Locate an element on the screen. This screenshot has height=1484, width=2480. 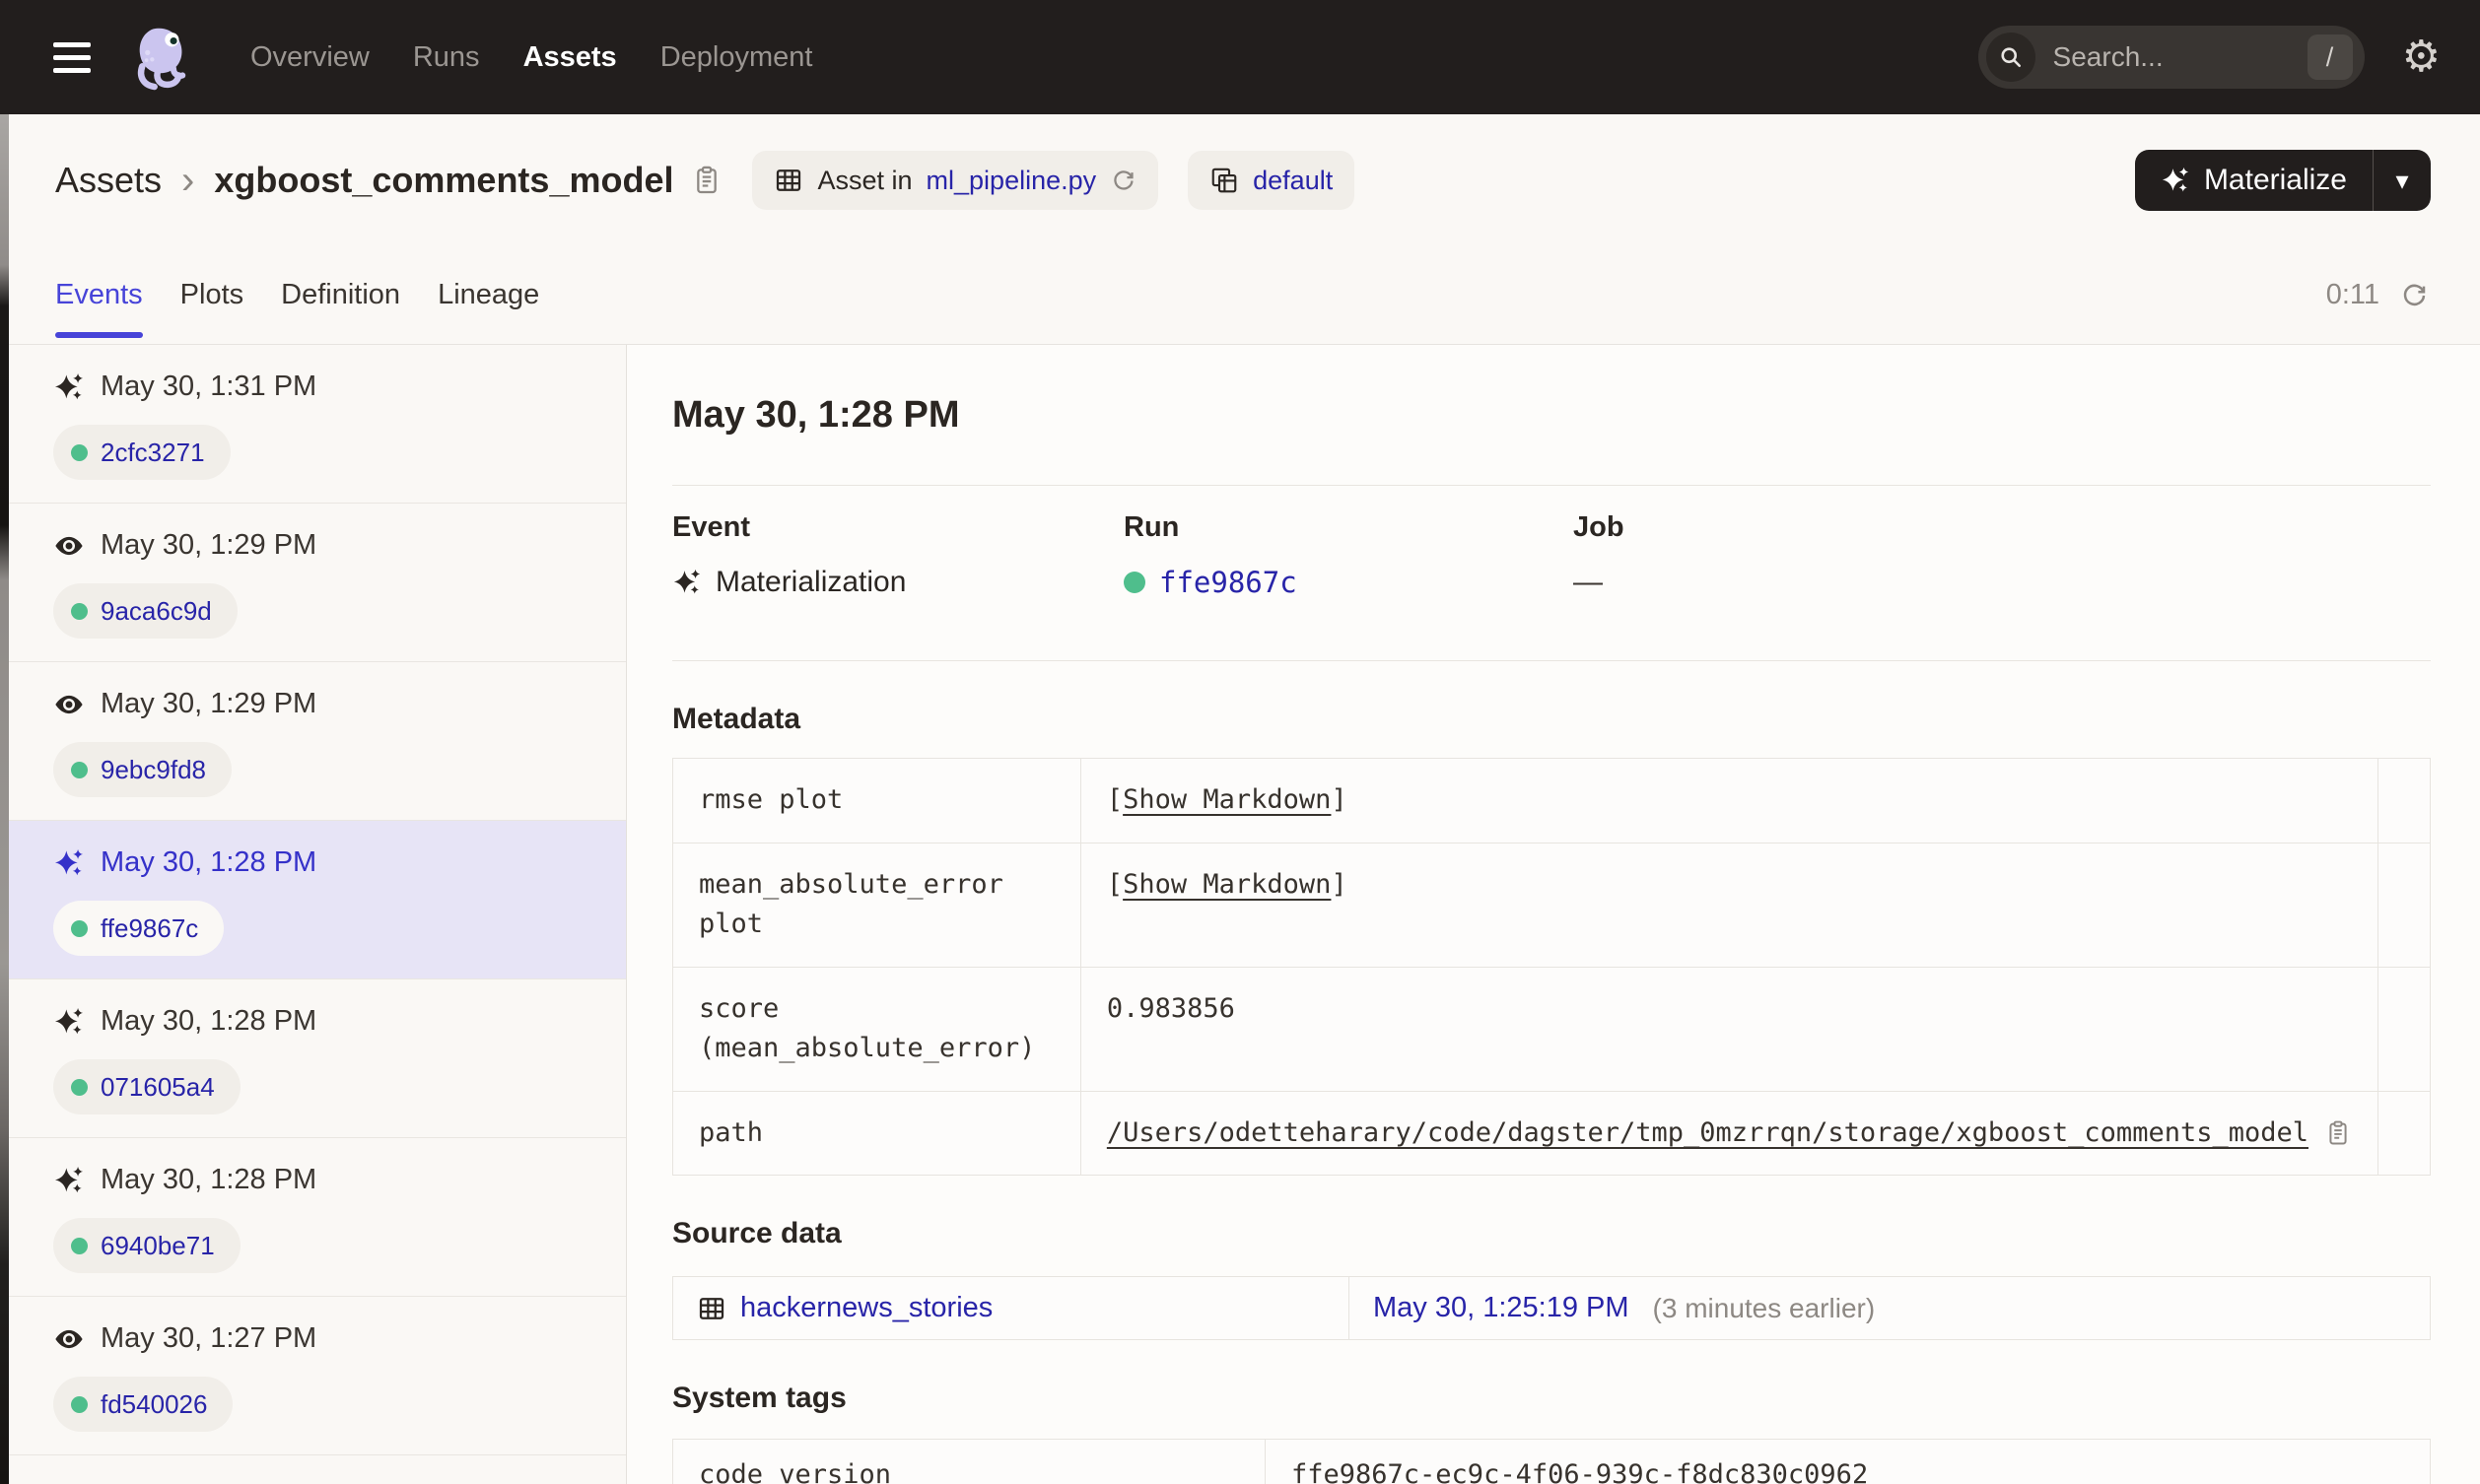
caret-down-icon: ▾ is located at coordinates (2402, 180).